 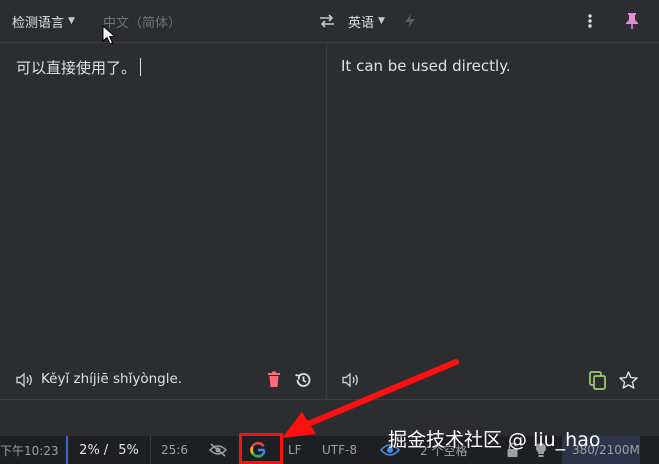 I want to click on pin-icon, so click(x=632, y=21).